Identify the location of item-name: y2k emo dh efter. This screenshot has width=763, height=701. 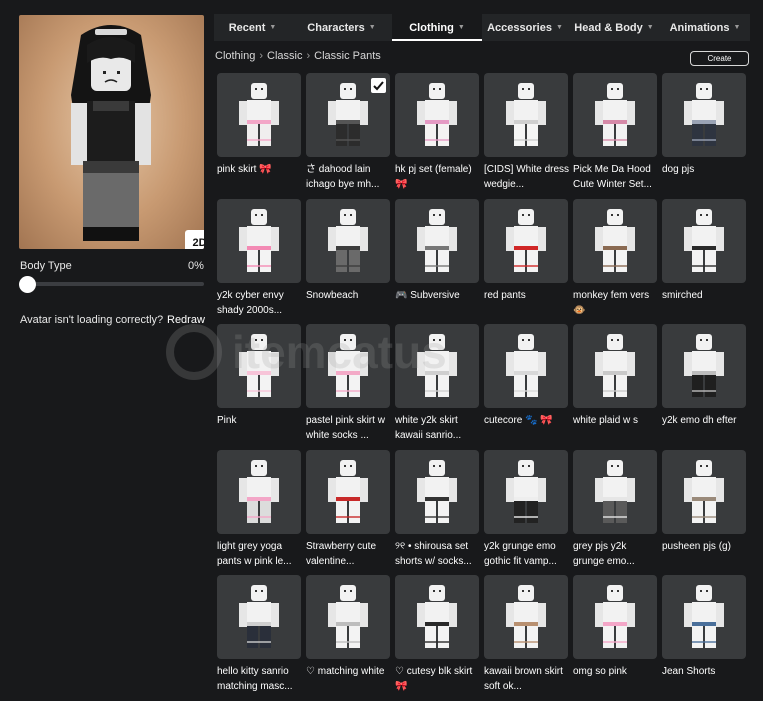
(705, 420).